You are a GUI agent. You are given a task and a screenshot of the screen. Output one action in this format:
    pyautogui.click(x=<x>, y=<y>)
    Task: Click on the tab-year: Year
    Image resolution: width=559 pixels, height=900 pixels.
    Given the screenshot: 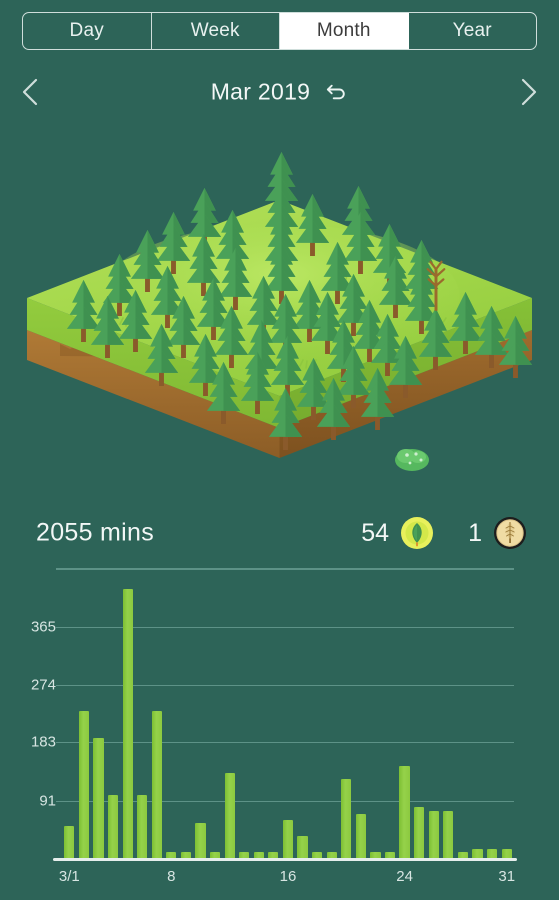 What is the action you would take?
    pyautogui.click(x=473, y=31)
    